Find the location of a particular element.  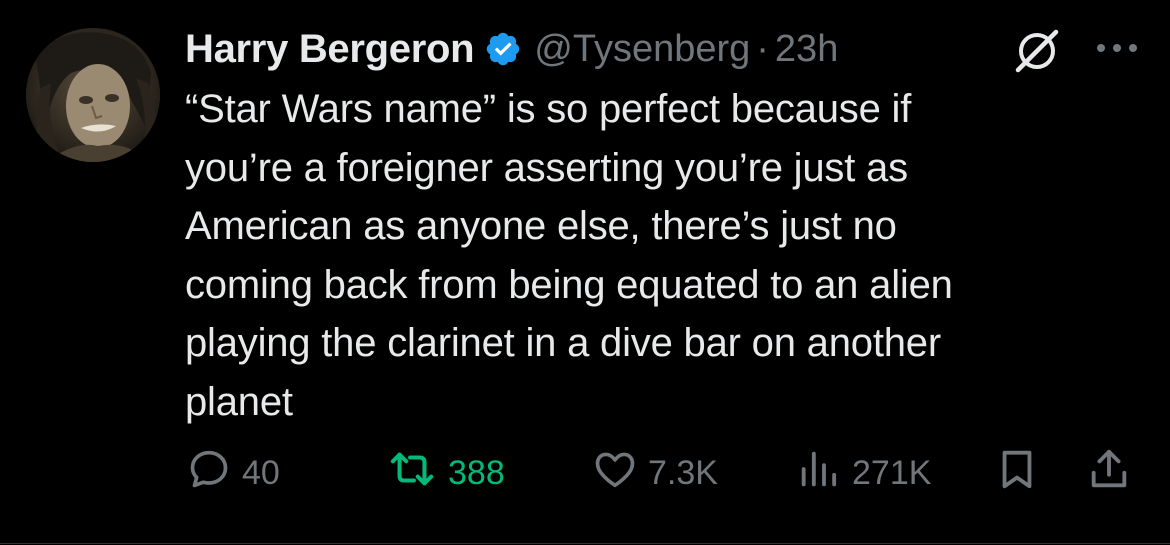

timestamp: 23h is located at coordinates (806, 49).